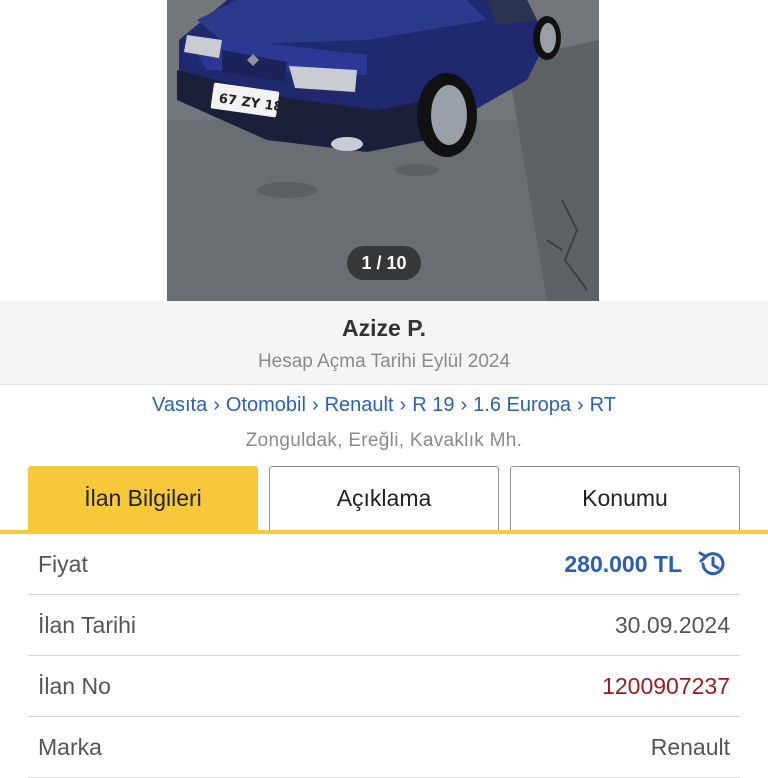  I want to click on breadcrumb-item: R 19, so click(433, 405).